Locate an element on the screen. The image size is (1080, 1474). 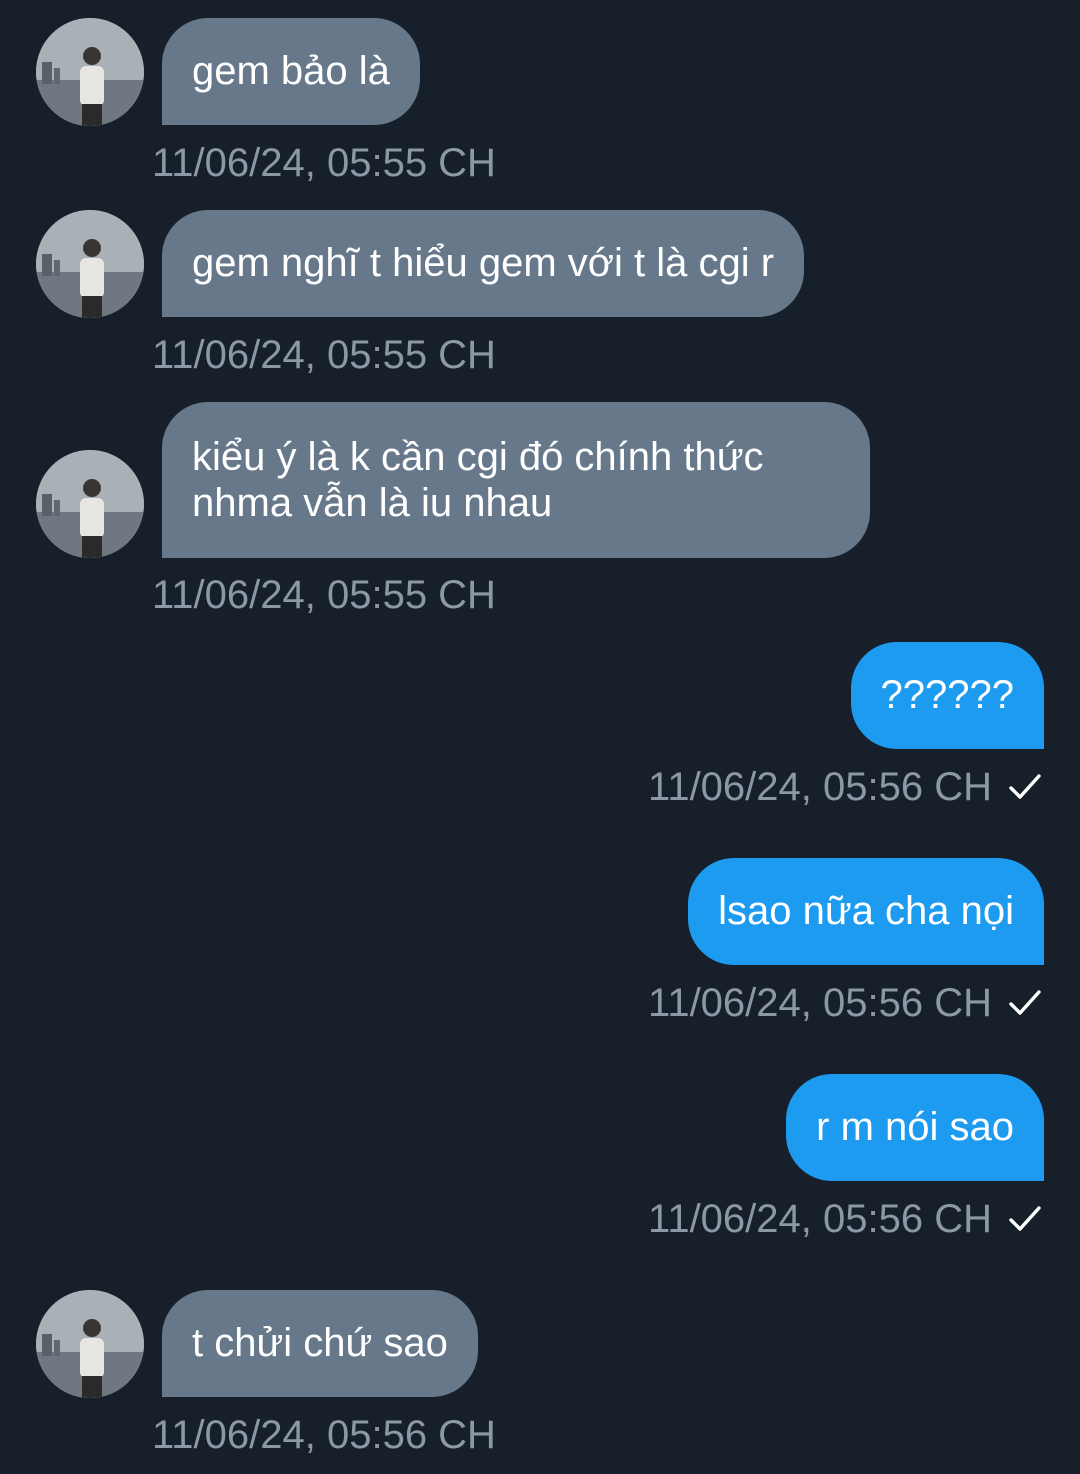
outgoing-message-bubble: r m nói sao is located at coordinates (915, 1127).